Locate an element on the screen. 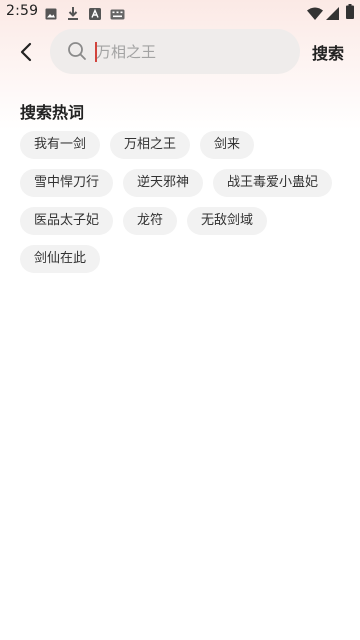 The image size is (360, 640). hot-word-tag: 龙符 is located at coordinates (150, 221).